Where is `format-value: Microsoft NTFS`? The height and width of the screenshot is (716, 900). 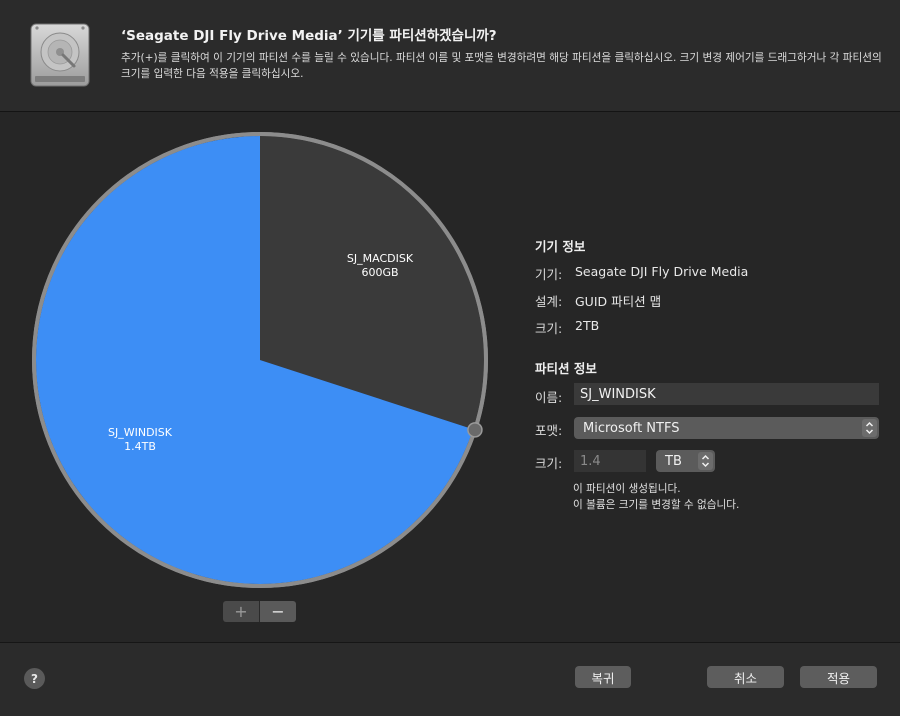 format-value: Microsoft NTFS is located at coordinates (631, 428).